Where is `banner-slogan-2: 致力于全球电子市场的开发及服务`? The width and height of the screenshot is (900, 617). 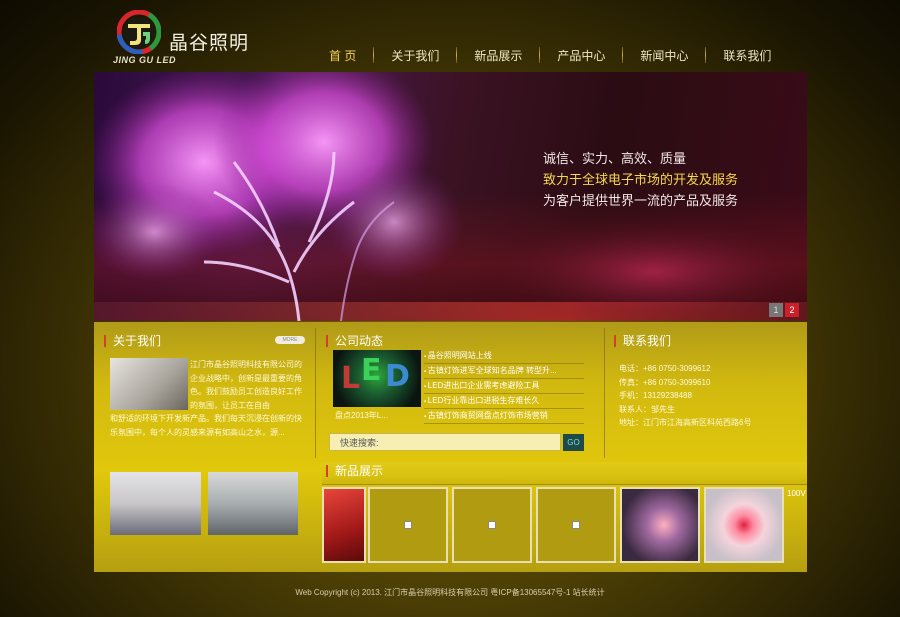 banner-slogan-2: 致力于全球电子市场的开发及服务 is located at coordinates (641, 179).